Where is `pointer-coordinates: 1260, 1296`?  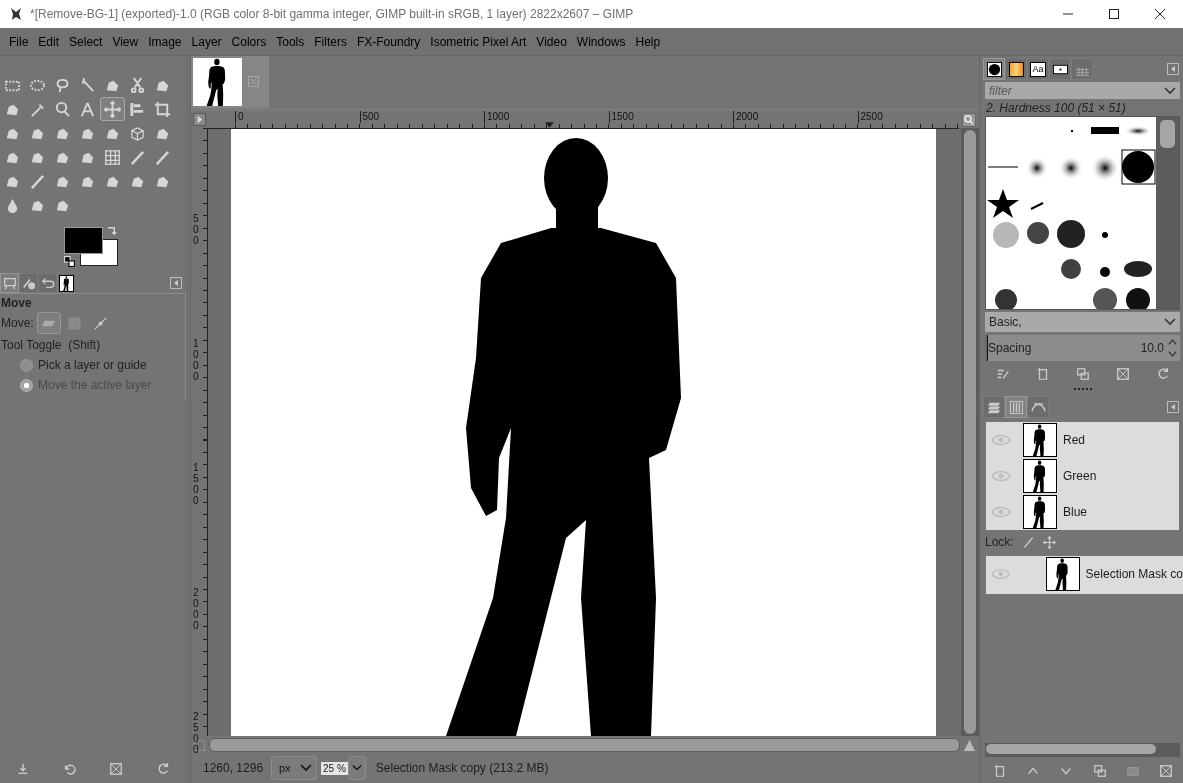 pointer-coordinates: 1260, 1296 is located at coordinates (233, 768).